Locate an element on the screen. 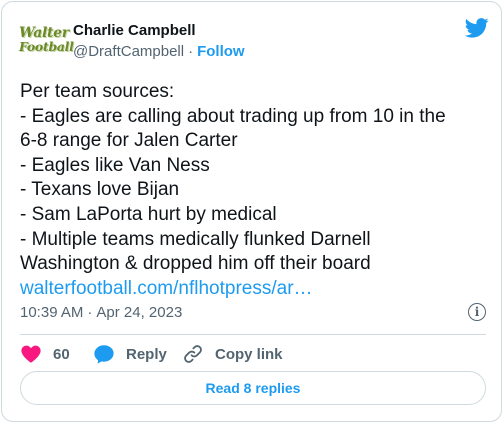 The image size is (504, 424). tweet-timestamp: 10:39 AM · Apr 24, 2023 is located at coordinates (101, 312).